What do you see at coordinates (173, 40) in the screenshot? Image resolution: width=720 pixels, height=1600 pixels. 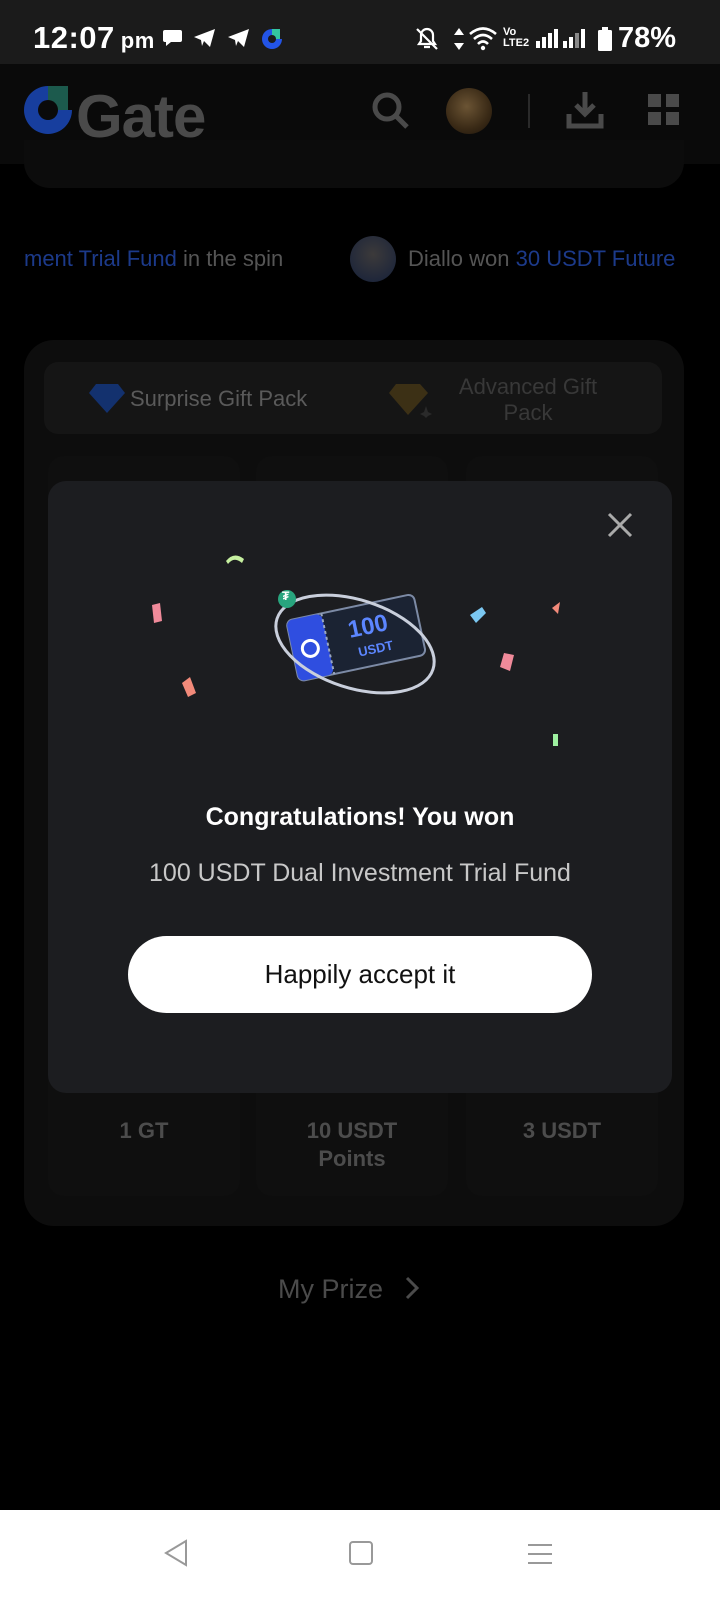 I see `chat-bubble-icon` at bounding box center [173, 40].